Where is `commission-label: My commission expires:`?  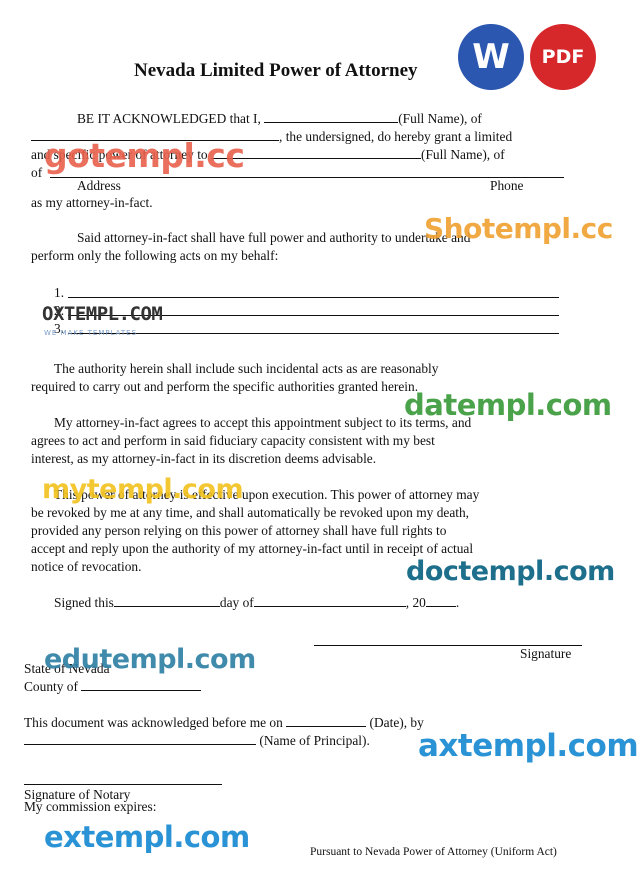
commission-label: My commission expires: is located at coordinates (90, 806).